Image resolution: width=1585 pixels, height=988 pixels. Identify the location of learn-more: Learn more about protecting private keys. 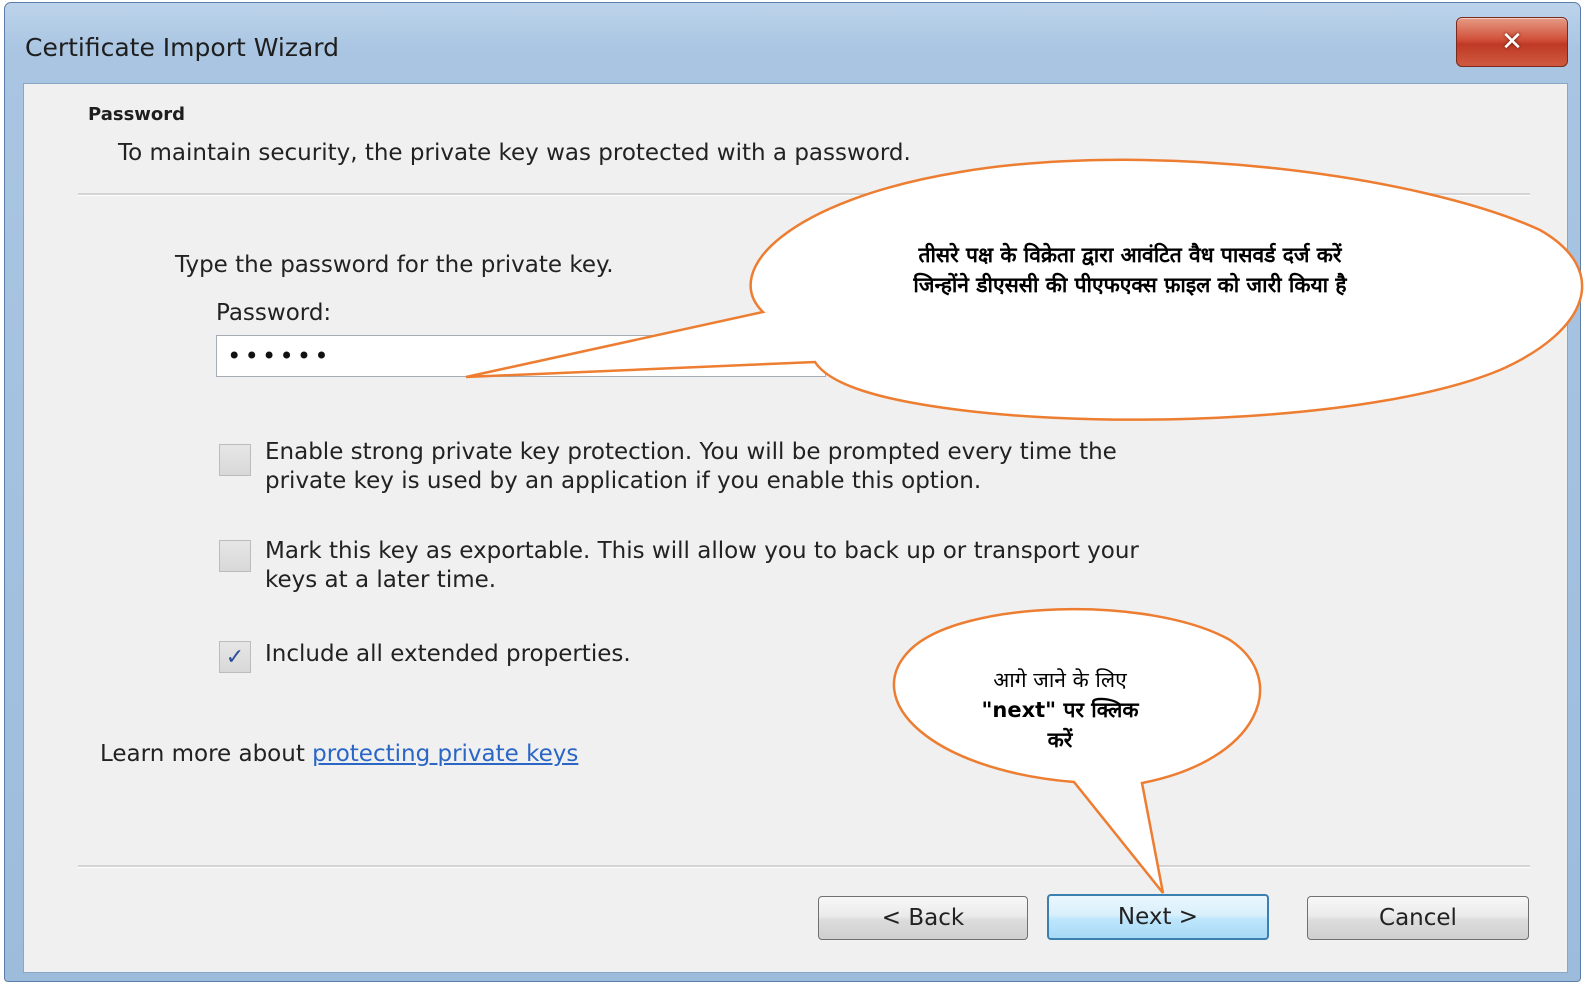
(339, 754).